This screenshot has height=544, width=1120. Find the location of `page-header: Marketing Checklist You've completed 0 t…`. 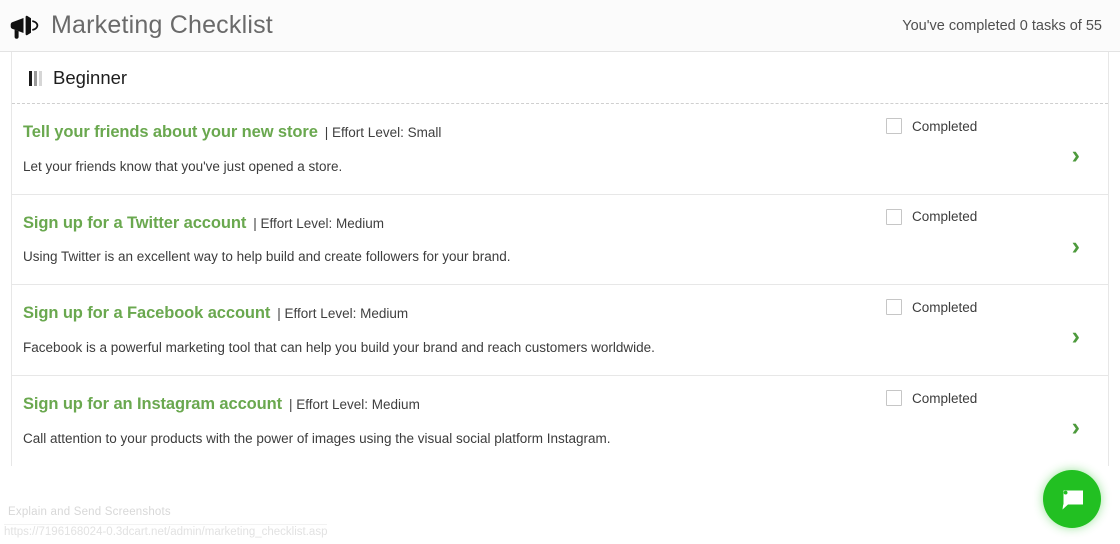

page-header: Marketing Checklist You've completed 0 t… is located at coordinates (560, 26).